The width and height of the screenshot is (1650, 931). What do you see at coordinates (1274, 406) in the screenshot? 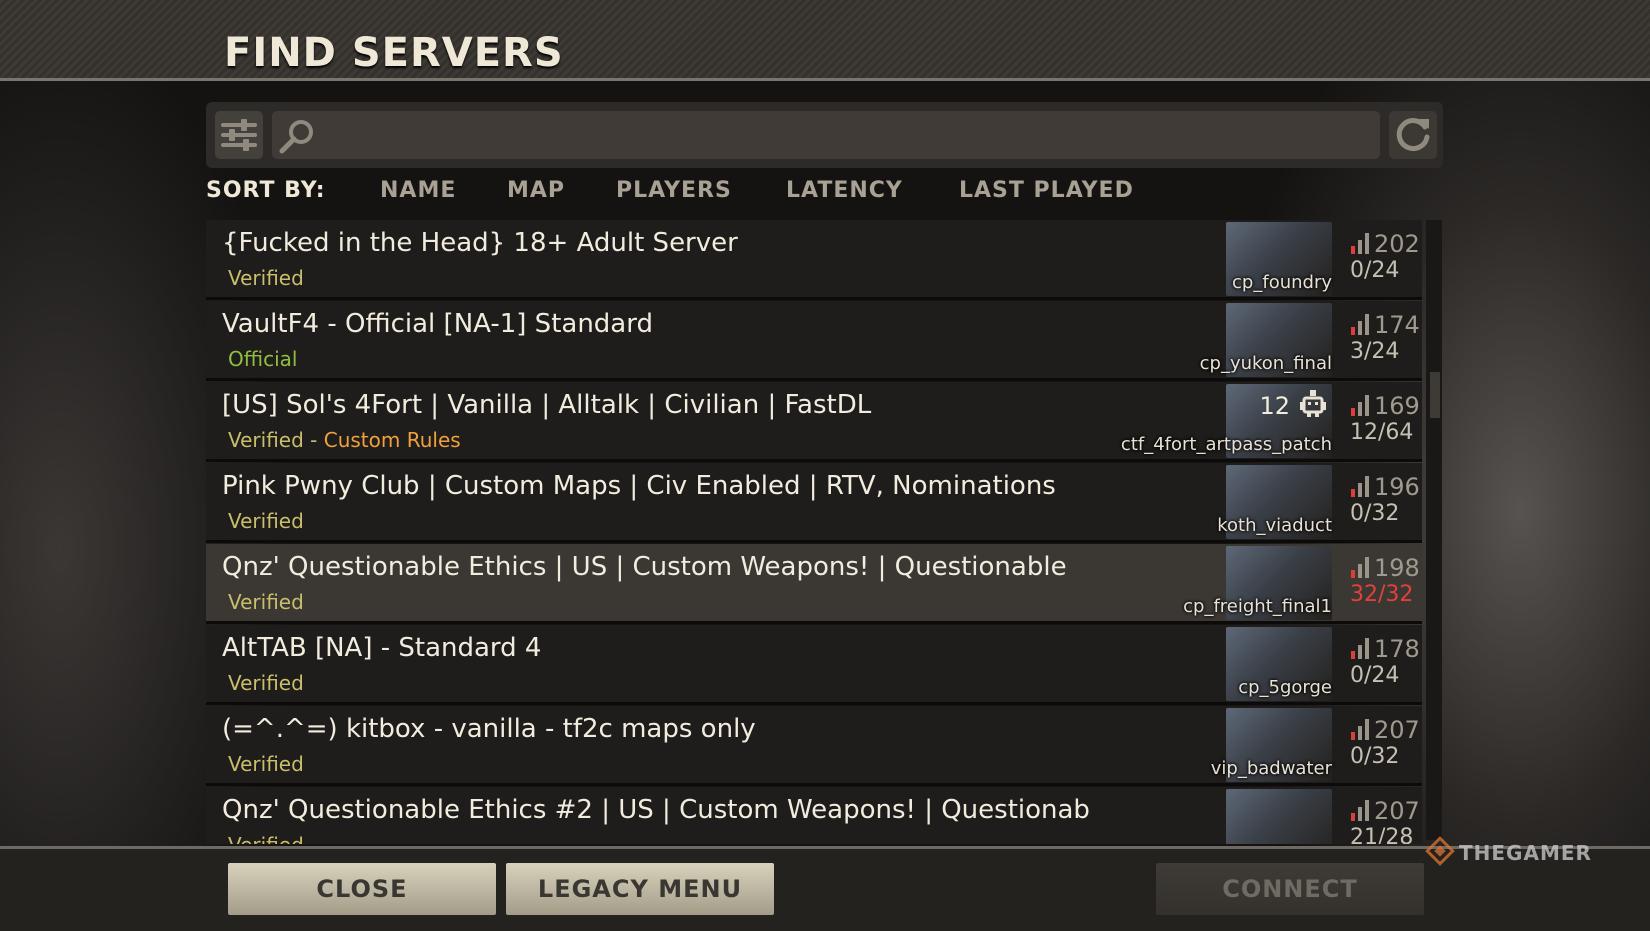
I see `bot-count-value: 12` at bounding box center [1274, 406].